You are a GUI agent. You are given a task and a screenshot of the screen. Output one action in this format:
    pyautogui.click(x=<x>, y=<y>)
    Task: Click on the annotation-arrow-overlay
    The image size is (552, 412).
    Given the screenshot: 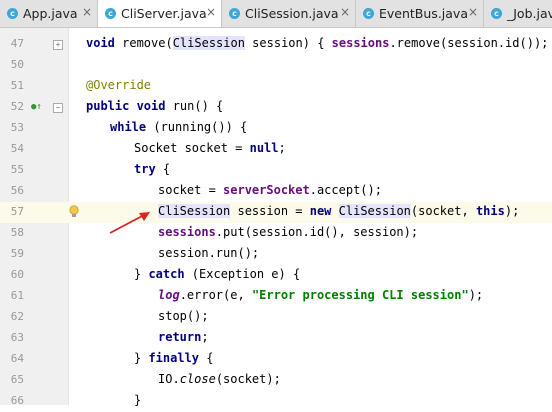 What is the action you would take?
    pyautogui.click(x=129, y=223)
    